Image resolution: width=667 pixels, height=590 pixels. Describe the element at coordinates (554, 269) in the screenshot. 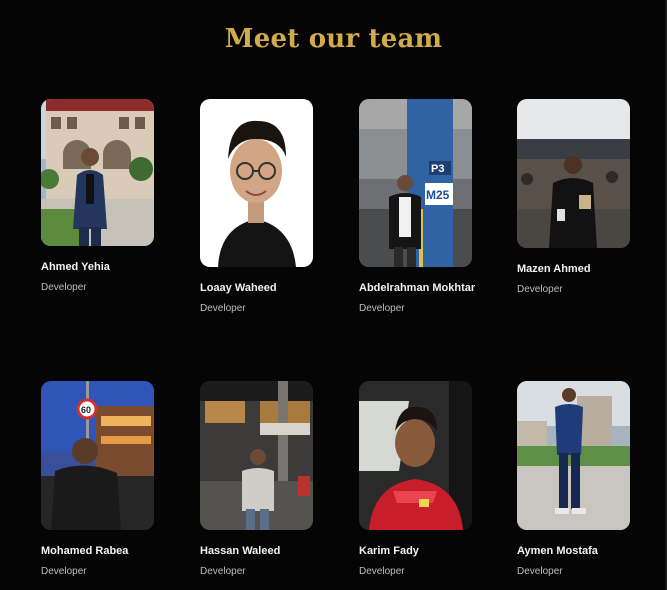

I see `team-member-name: Mazen Ahmed` at that location.